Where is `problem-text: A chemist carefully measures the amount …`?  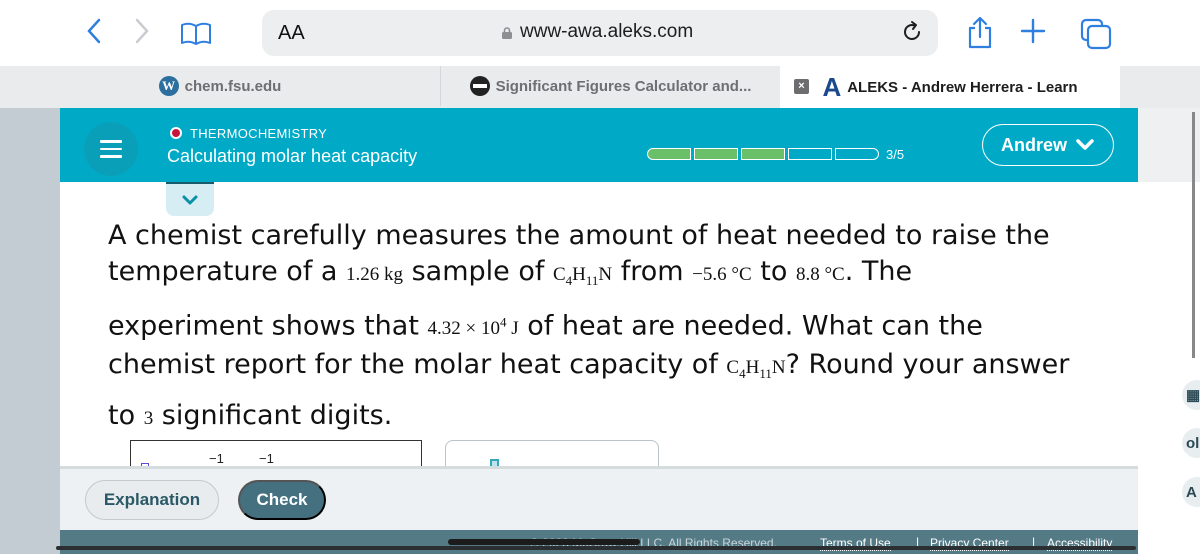 problem-text: A chemist carefully measures the amount … is located at coordinates (579, 235).